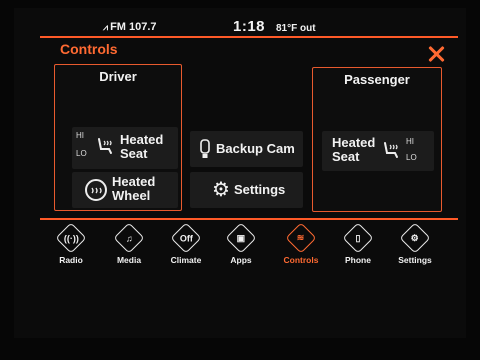  Describe the element at coordinates (377, 79) in the screenshot. I see `passenger-heading: Passenger` at that location.